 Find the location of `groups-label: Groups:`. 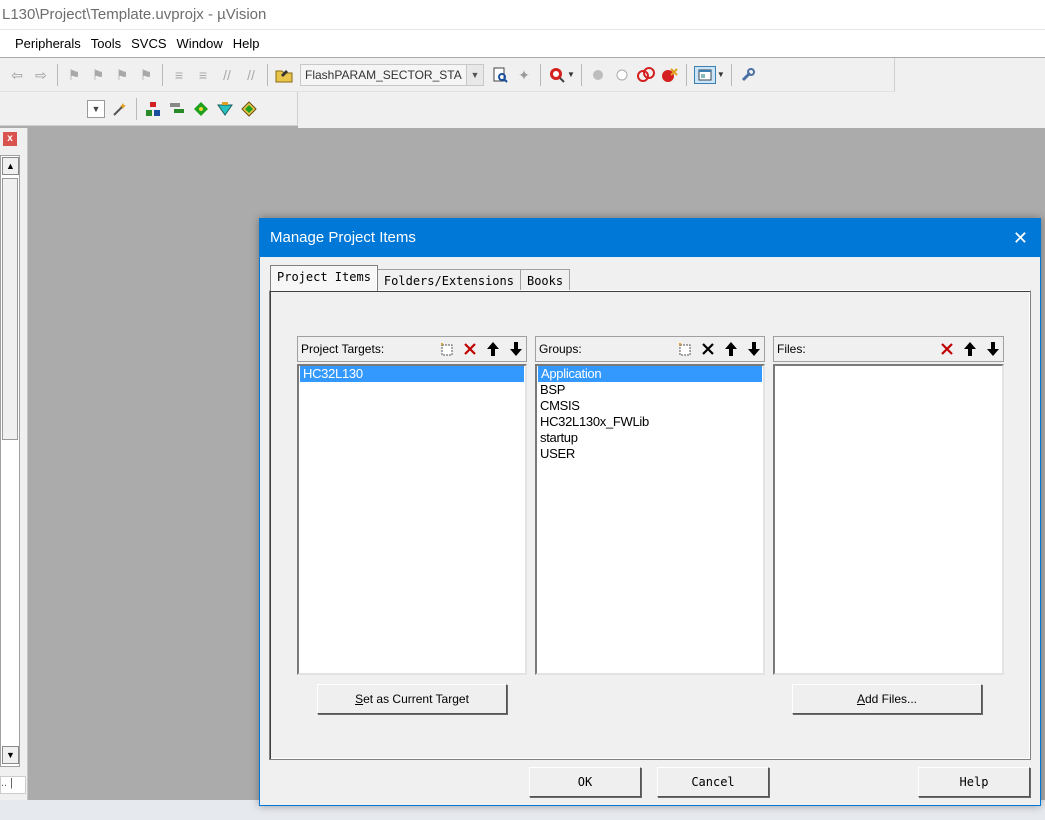

groups-label: Groups: is located at coordinates (560, 349).